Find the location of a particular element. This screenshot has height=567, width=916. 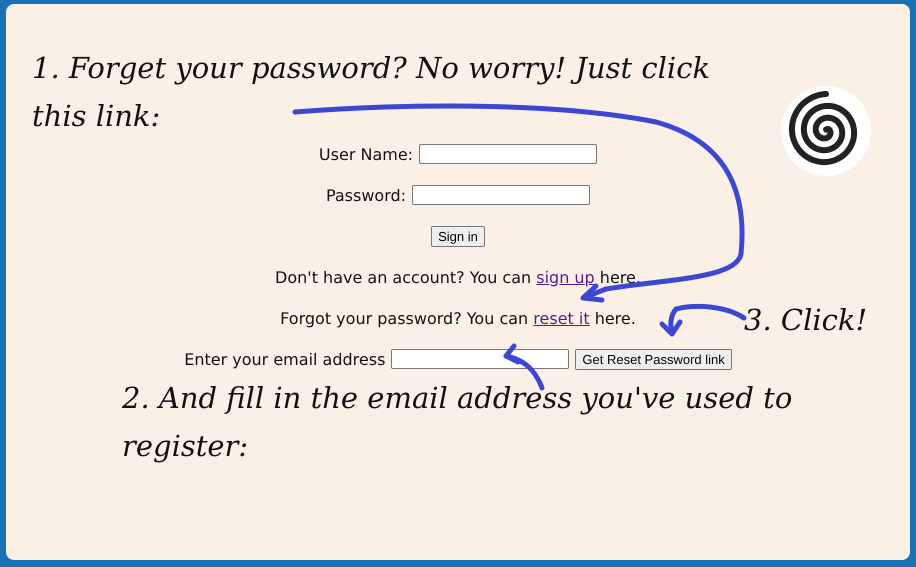

annotation-text: 3. Click! is located at coordinates (806, 320).